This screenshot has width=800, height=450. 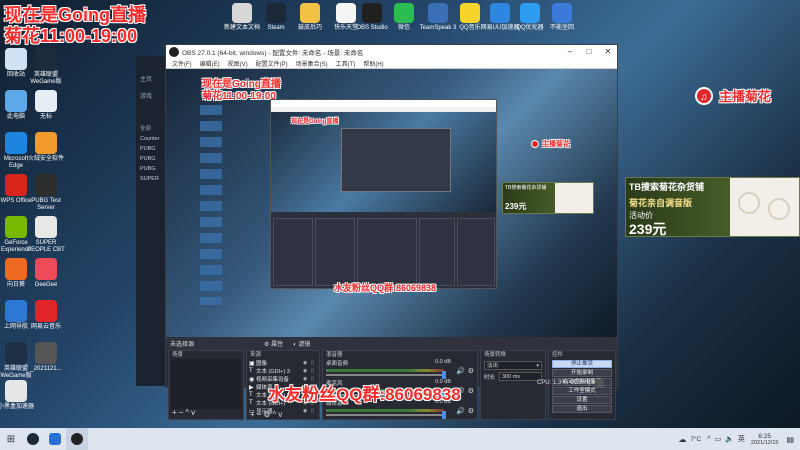 I want to click on obs-menu-item: 配置文件(P), so click(x=272, y=63).